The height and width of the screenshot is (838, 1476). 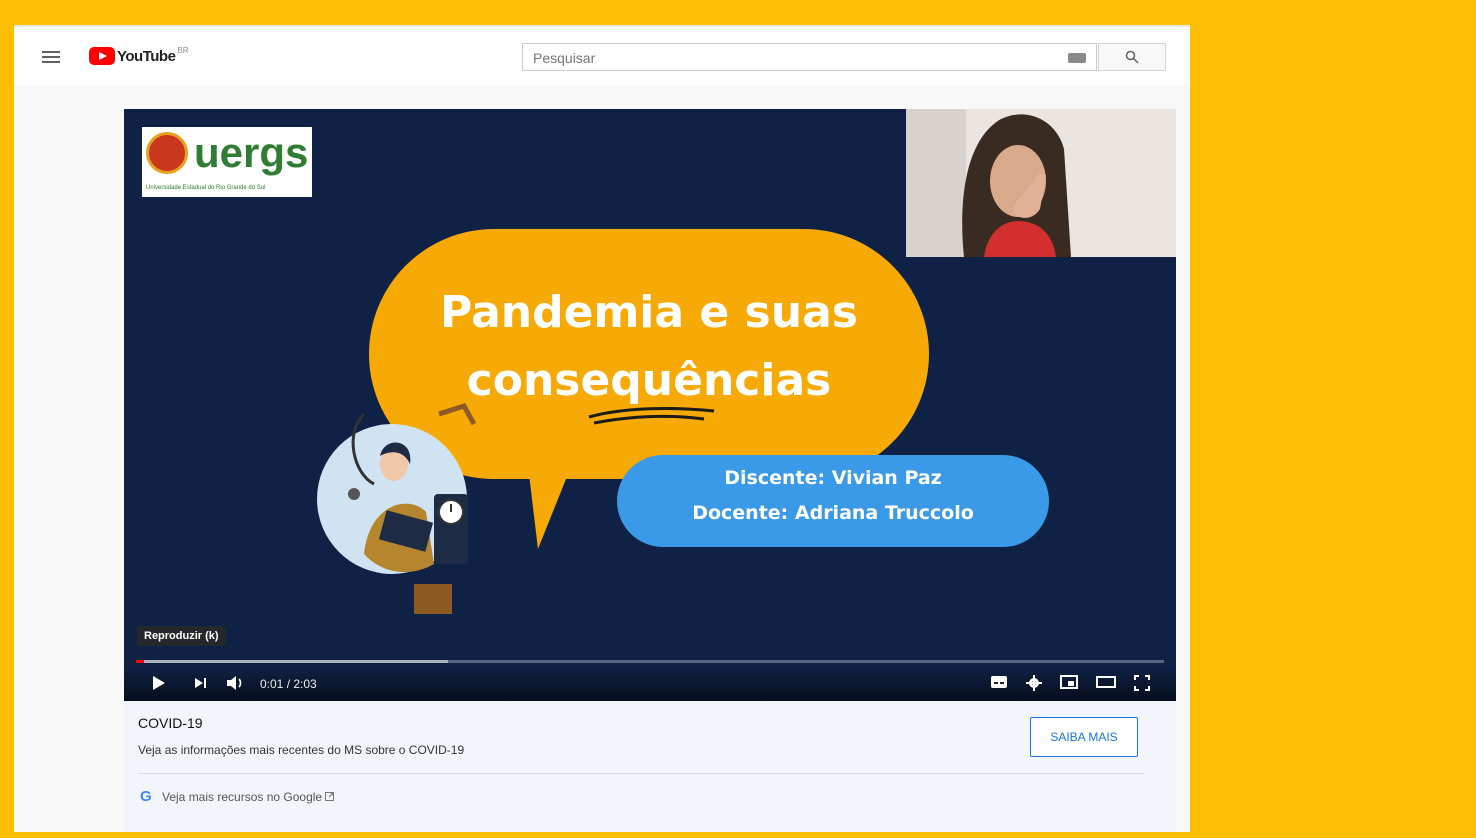 I want to click on search-input: Pesquisar, so click(x=809, y=57).